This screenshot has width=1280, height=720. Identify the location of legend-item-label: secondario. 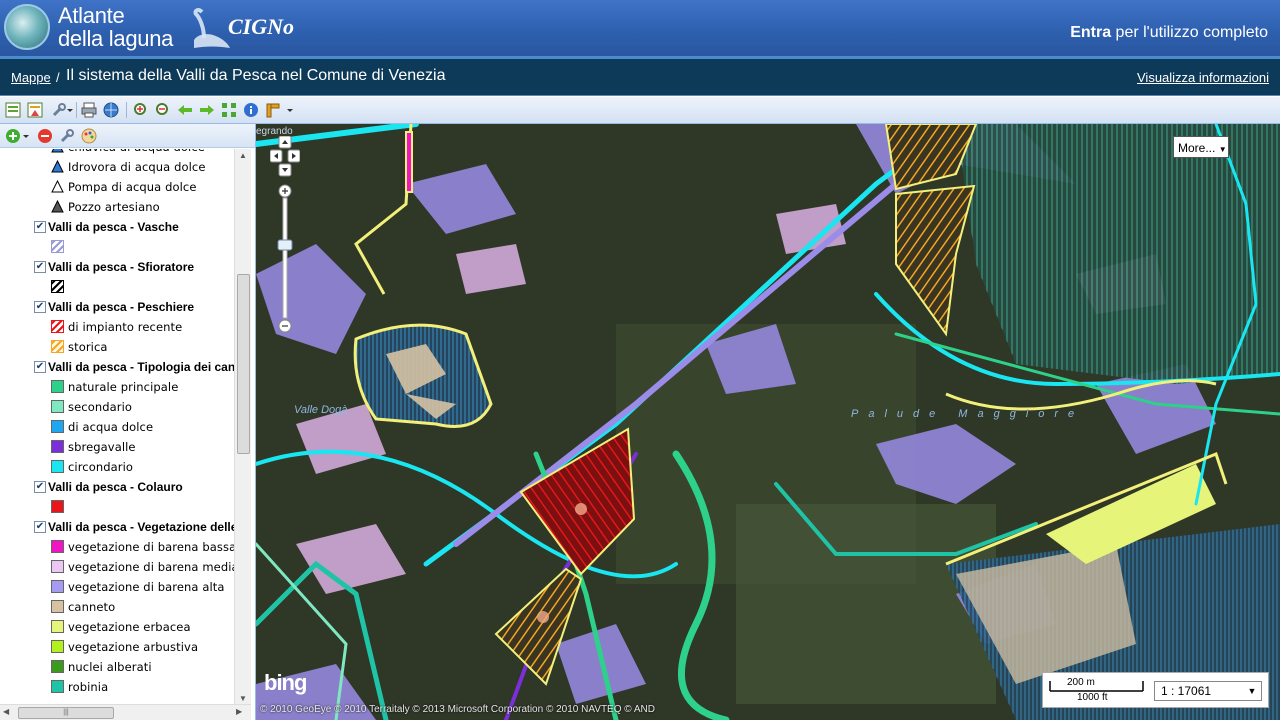
(100, 407).